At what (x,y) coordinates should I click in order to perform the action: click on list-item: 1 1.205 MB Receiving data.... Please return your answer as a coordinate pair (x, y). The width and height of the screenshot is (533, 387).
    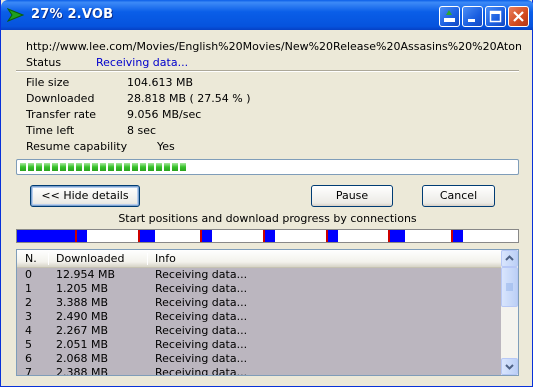
    Looking at the image, I should click on (259, 289).